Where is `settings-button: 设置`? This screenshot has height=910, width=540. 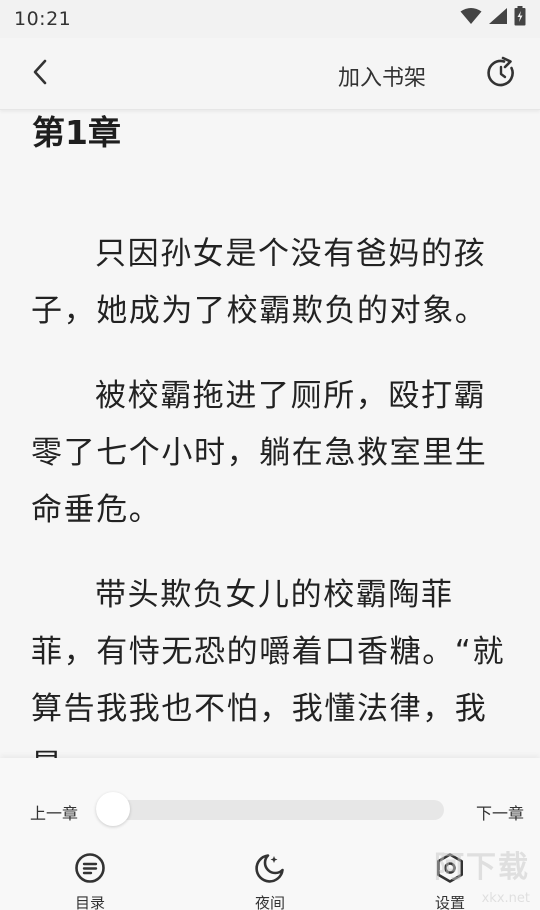 settings-button: 设置 is located at coordinates (450, 881).